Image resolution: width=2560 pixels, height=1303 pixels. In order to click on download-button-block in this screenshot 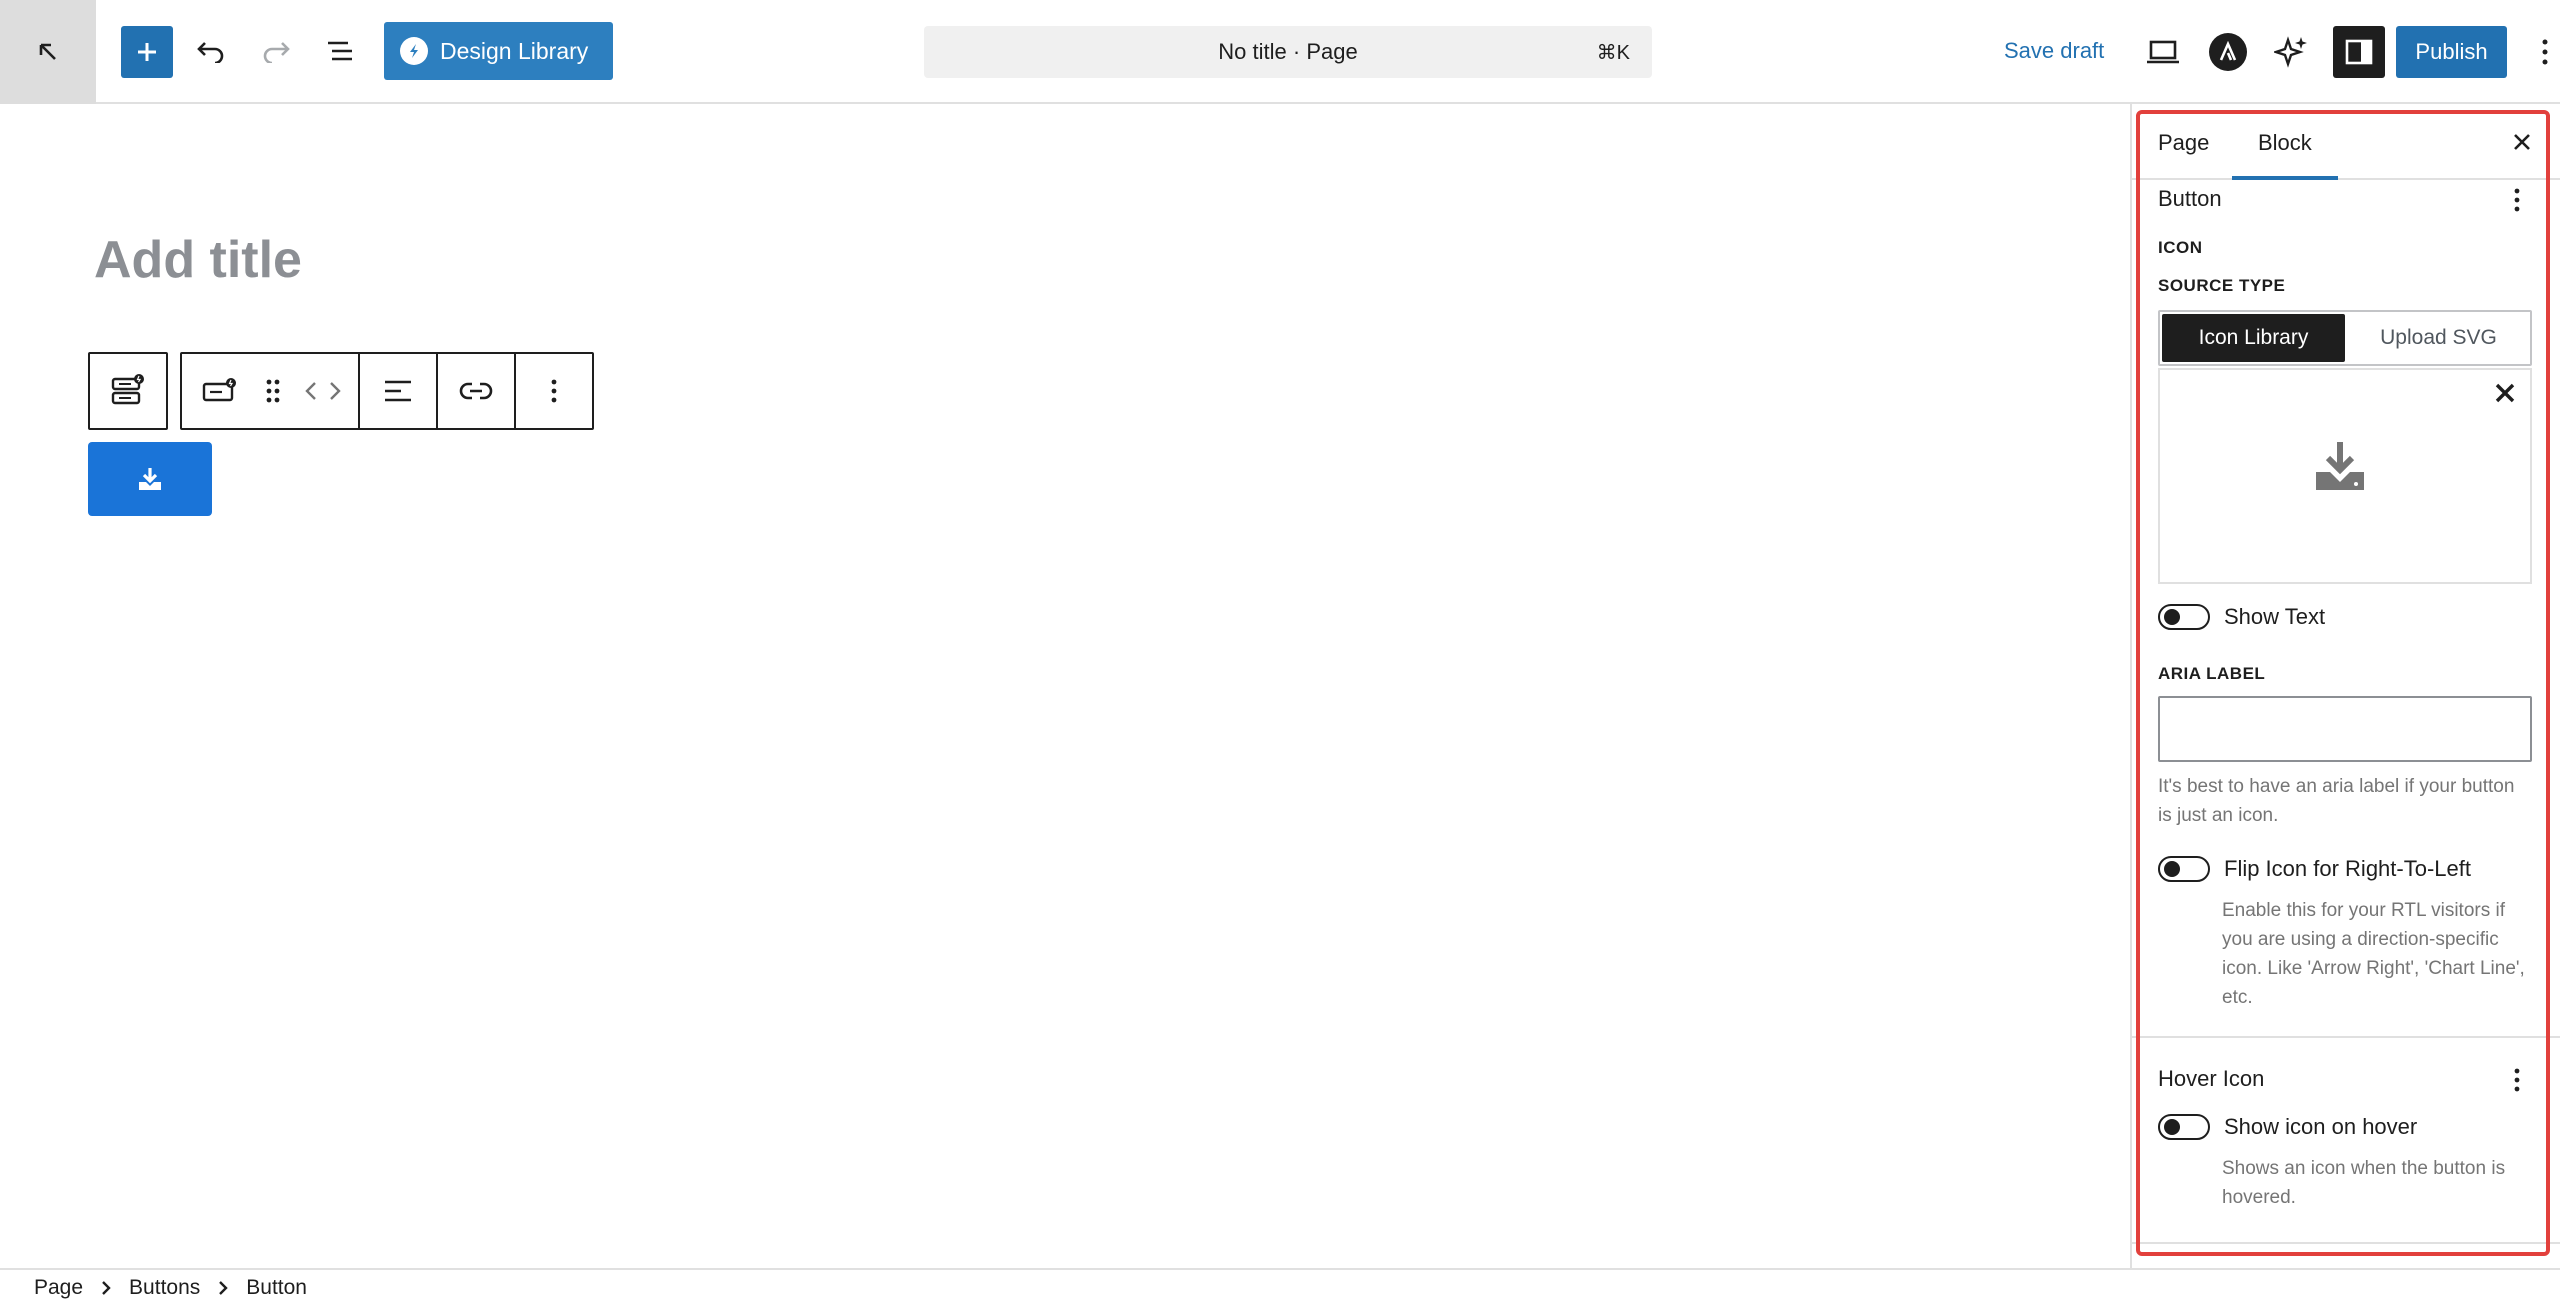, I will do `click(150, 479)`.